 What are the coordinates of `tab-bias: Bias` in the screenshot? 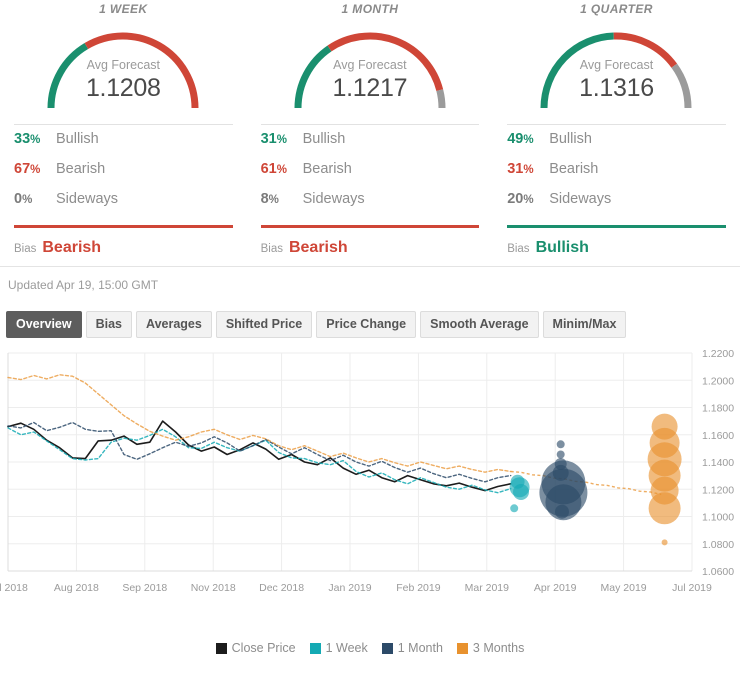 It's located at (108, 324).